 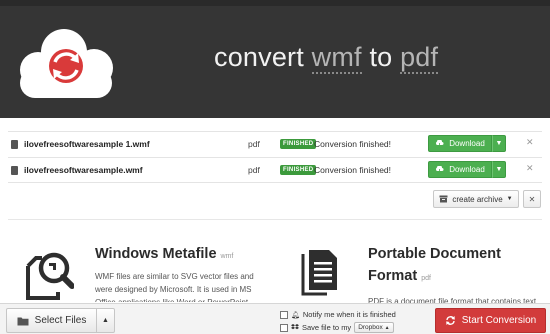 I want to click on select-files-label: Select Files, so click(x=60, y=320).